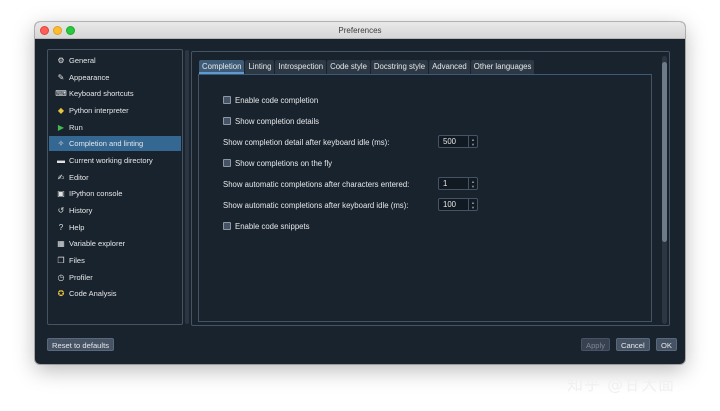  Describe the element at coordinates (82, 60) in the screenshot. I see `sidebar-item-label: General` at that location.